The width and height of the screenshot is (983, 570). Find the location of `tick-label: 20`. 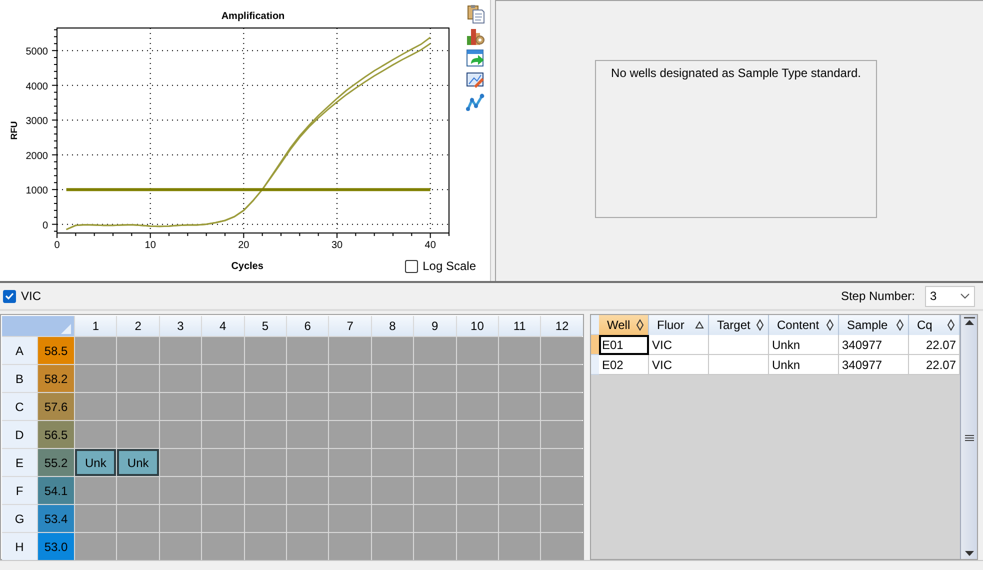

tick-label: 20 is located at coordinates (244, 245).